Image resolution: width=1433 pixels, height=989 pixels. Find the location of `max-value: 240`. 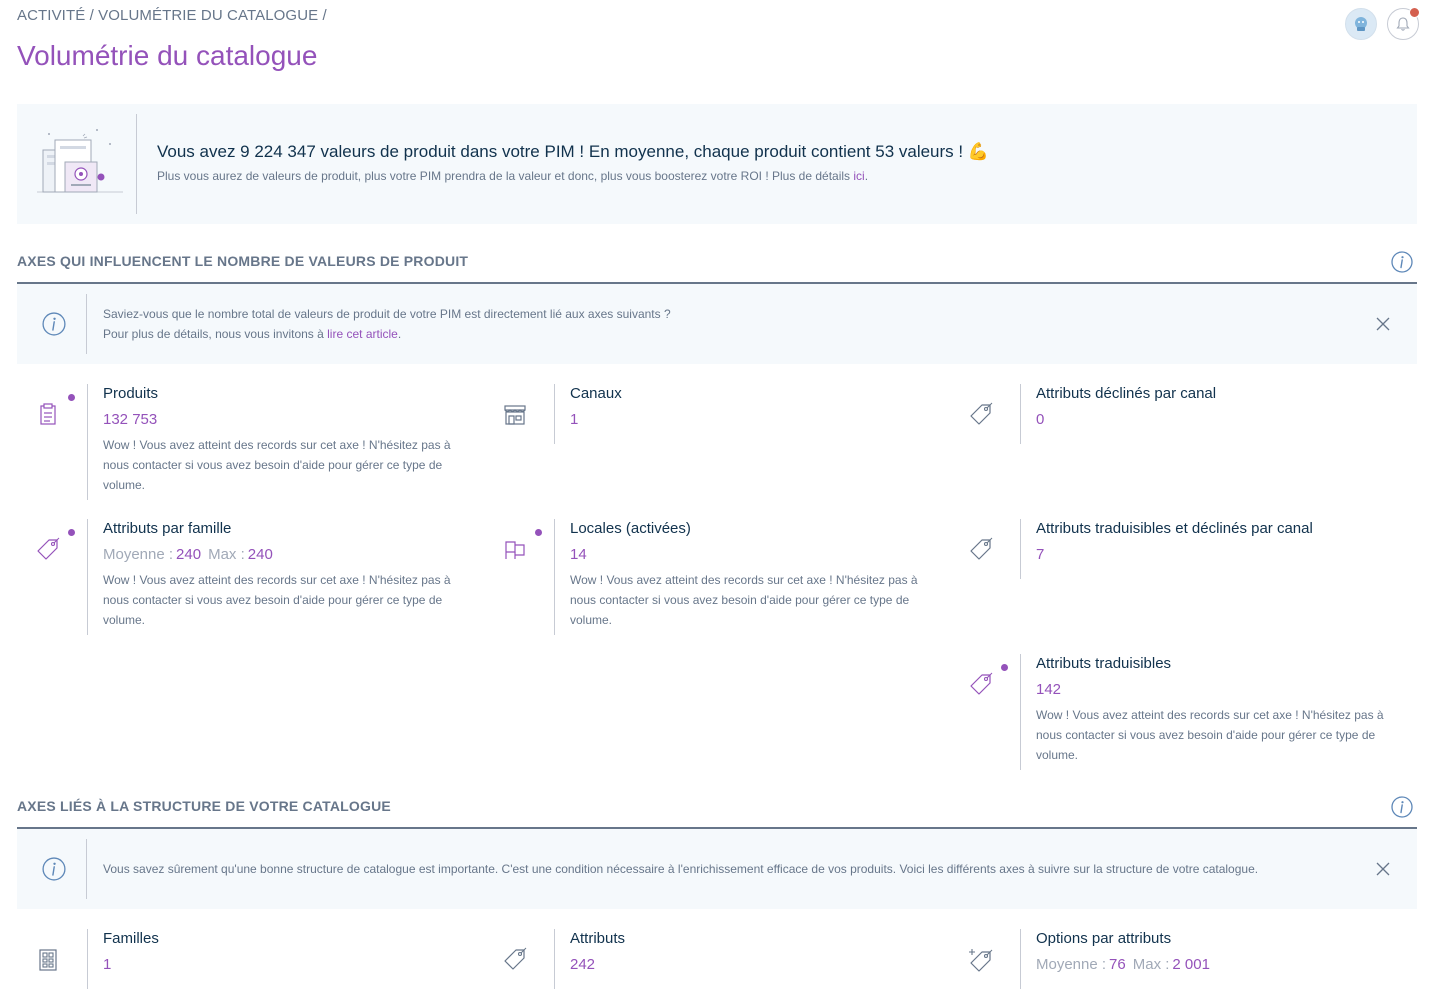

max-value: 240 is located at coordinates (260, 554).